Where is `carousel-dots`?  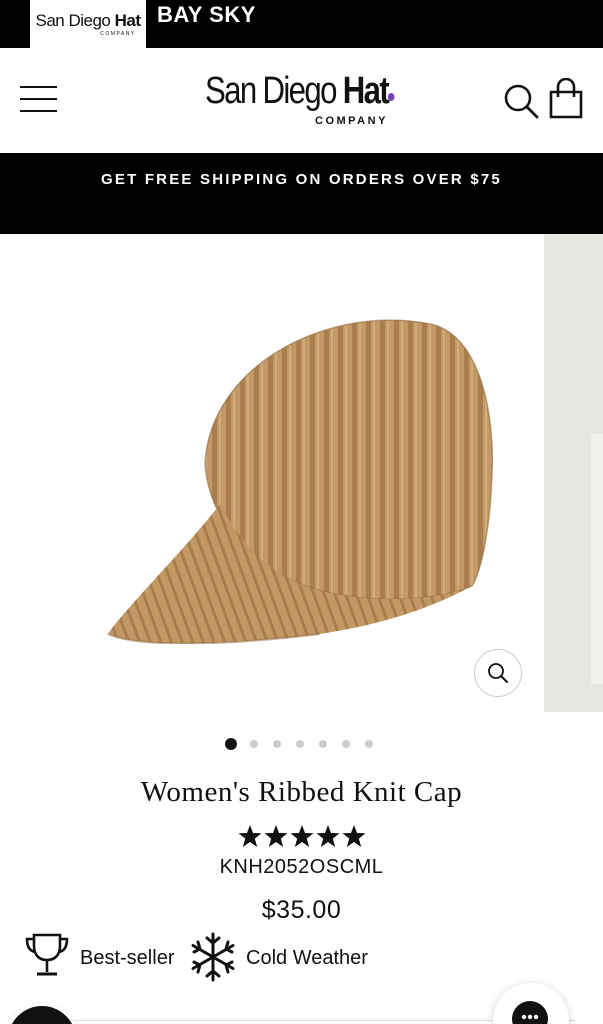
carousel-dots is located at coordinates (306, 744).